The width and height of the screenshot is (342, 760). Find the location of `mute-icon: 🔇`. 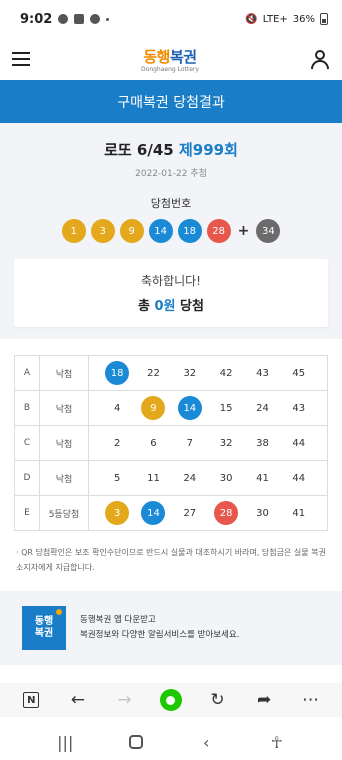

mute-icon: 🔇 is located at coordinates (251, 19).